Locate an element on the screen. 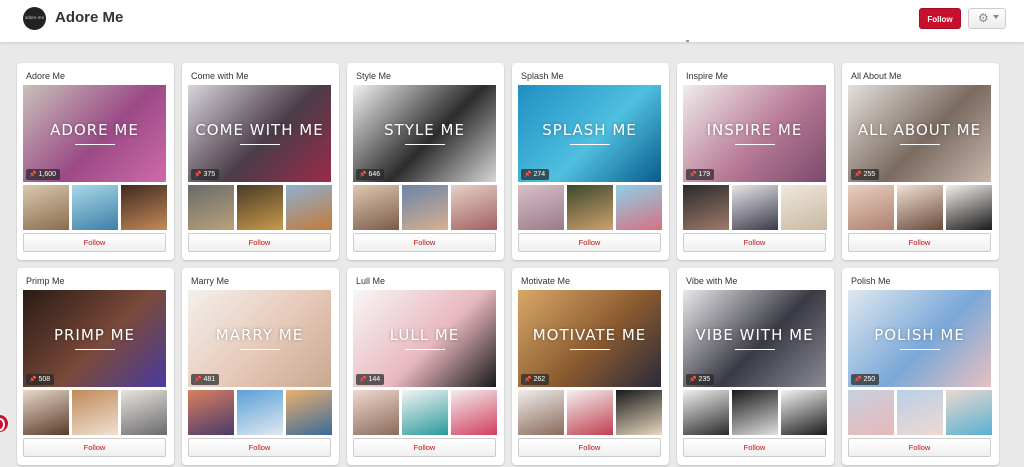  board-cover: LULL ME 📌 144 is located at coordinates (424, 338).